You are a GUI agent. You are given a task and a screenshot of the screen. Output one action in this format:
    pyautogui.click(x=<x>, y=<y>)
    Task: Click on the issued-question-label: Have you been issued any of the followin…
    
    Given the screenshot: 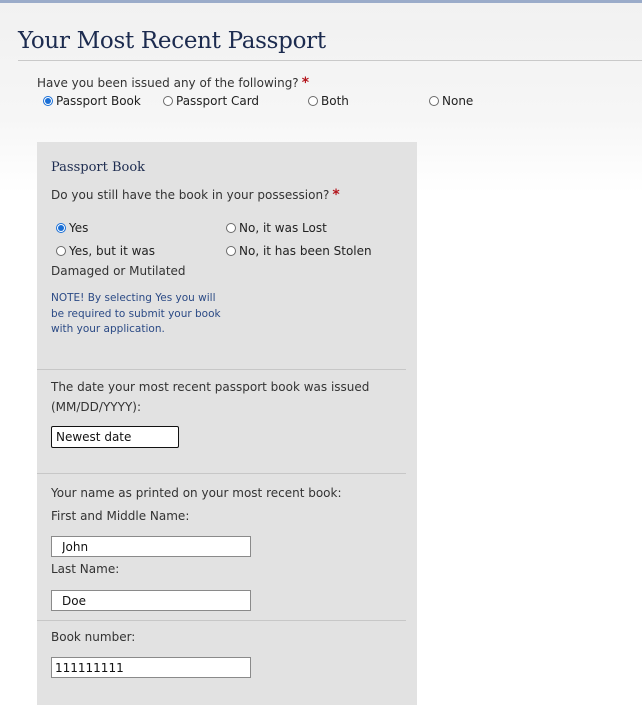 What is the action you would take?
    pyautogui.click(x=168, y=83)
    